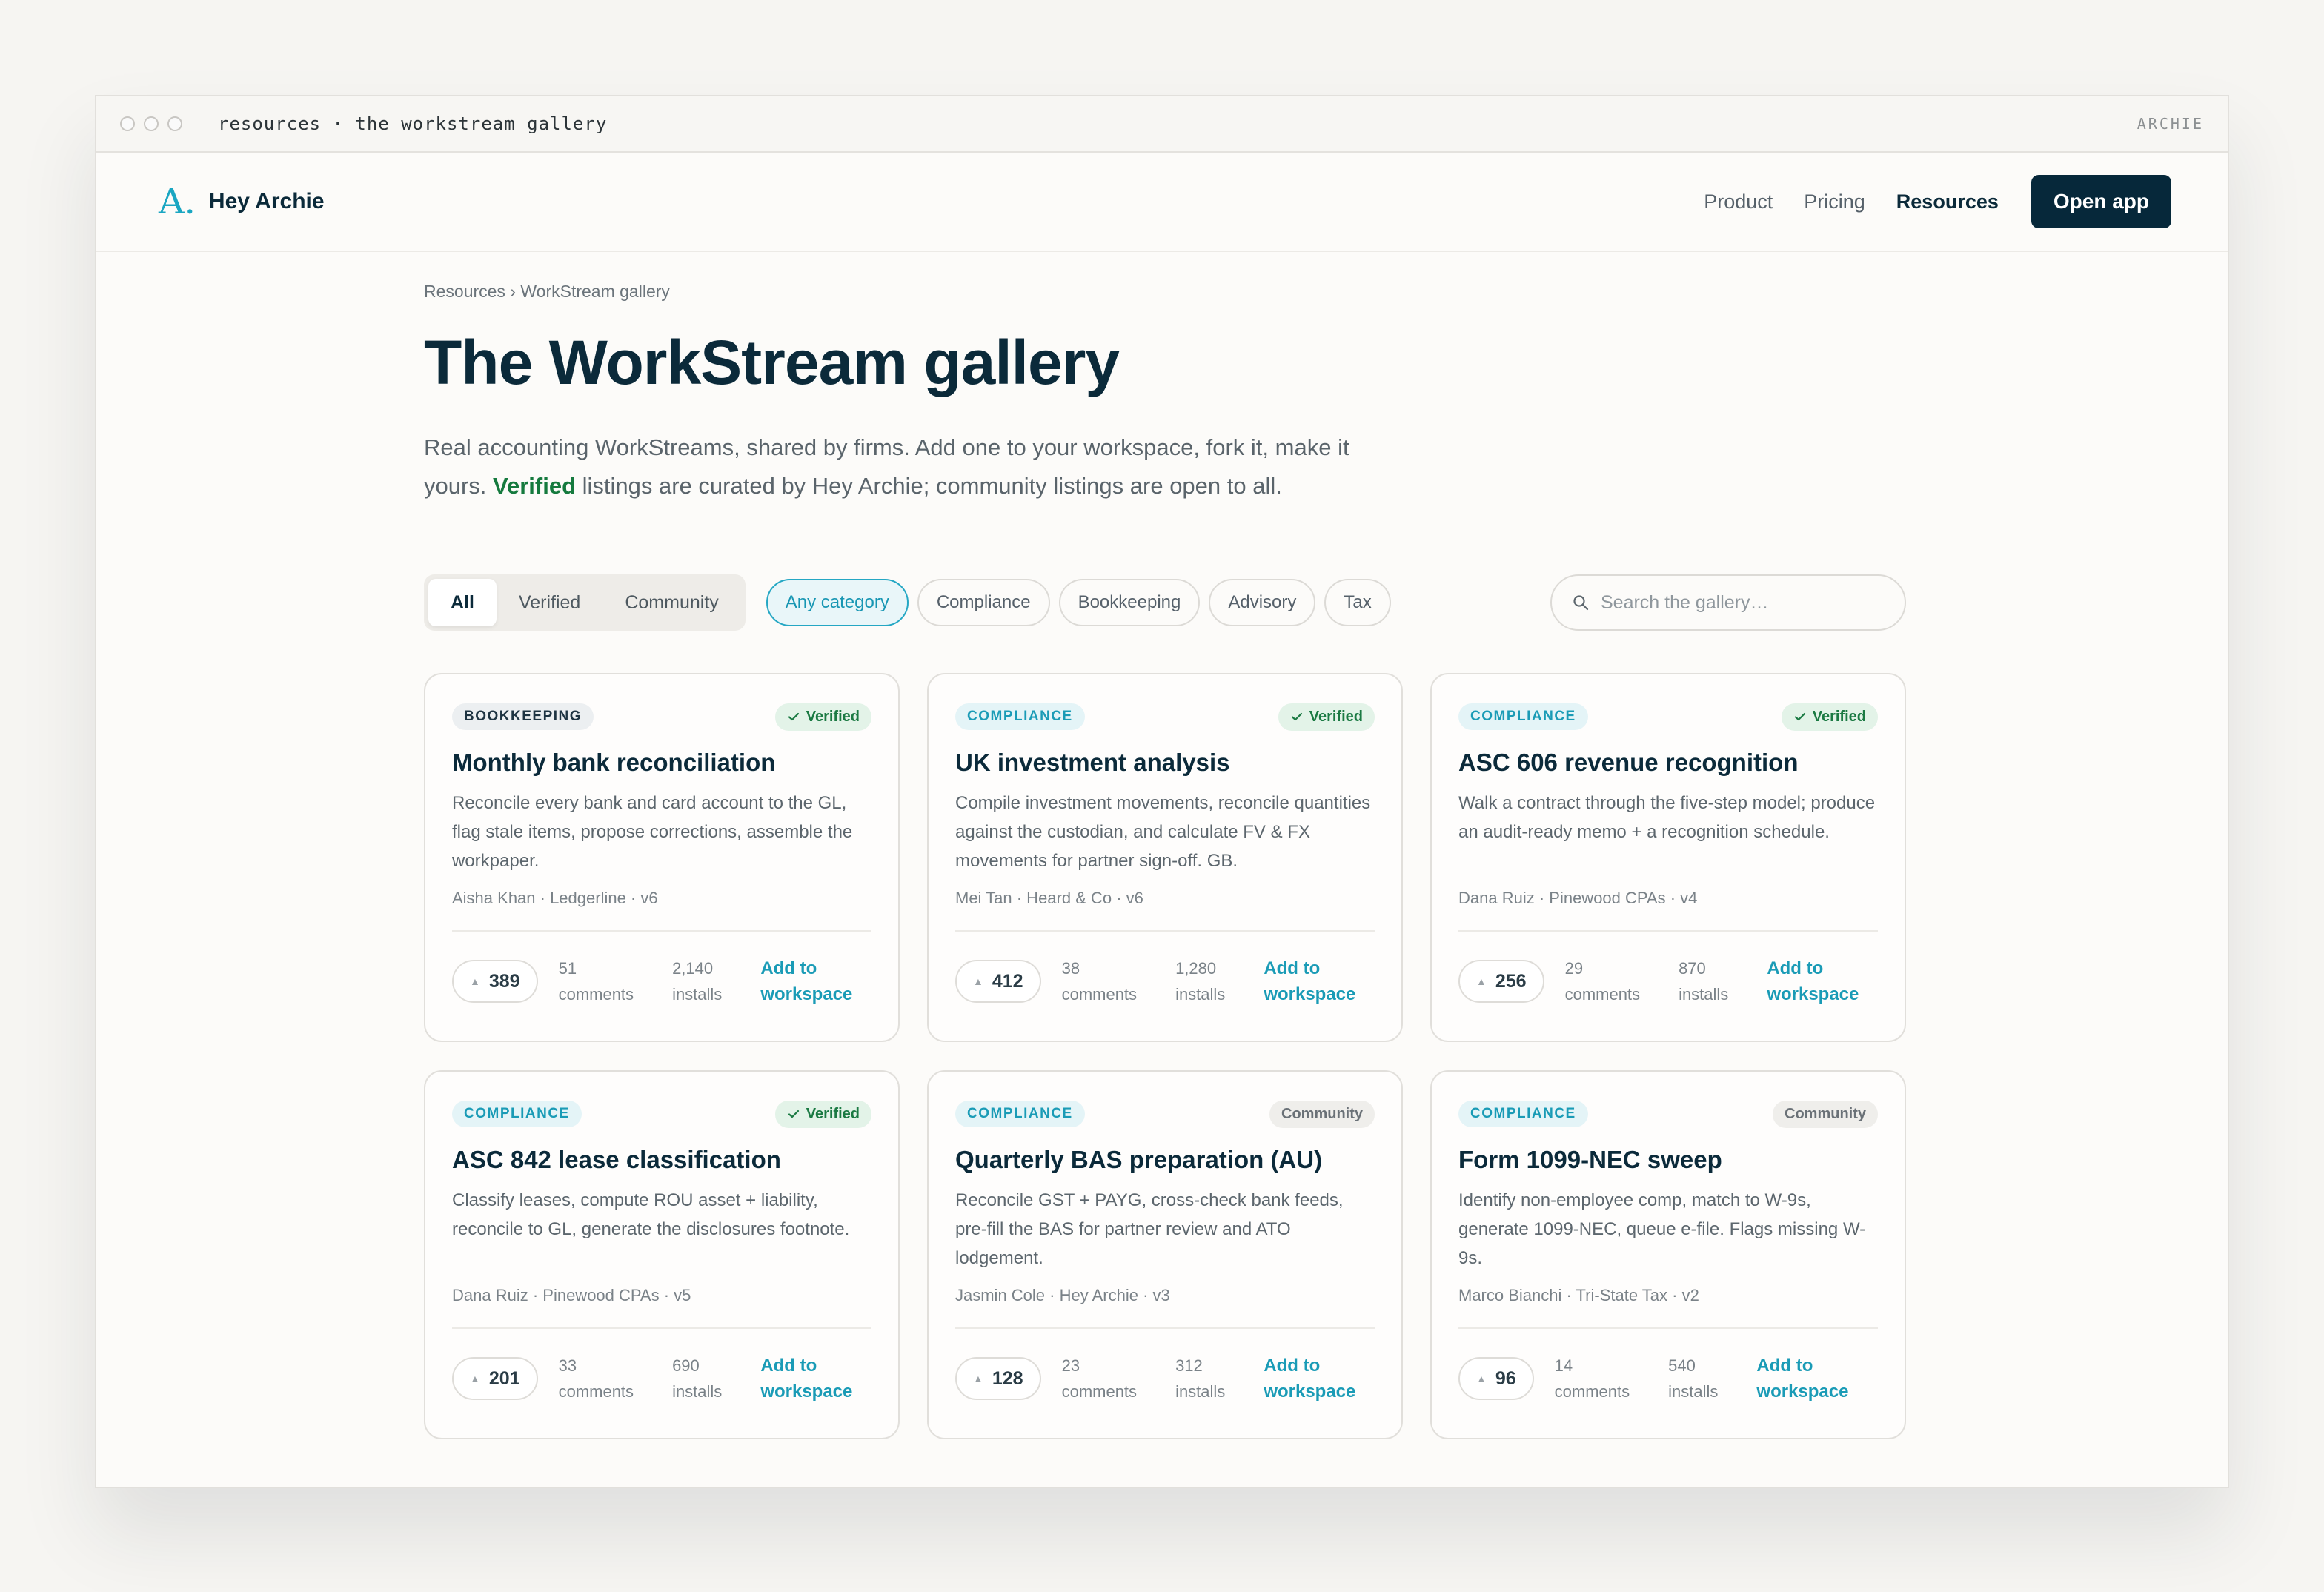 This screenshot has width=2324, height=1592. Describe the element at coordinates (267, 201) in the screenshot. I see `logo-text: Hey Archie` at that location.